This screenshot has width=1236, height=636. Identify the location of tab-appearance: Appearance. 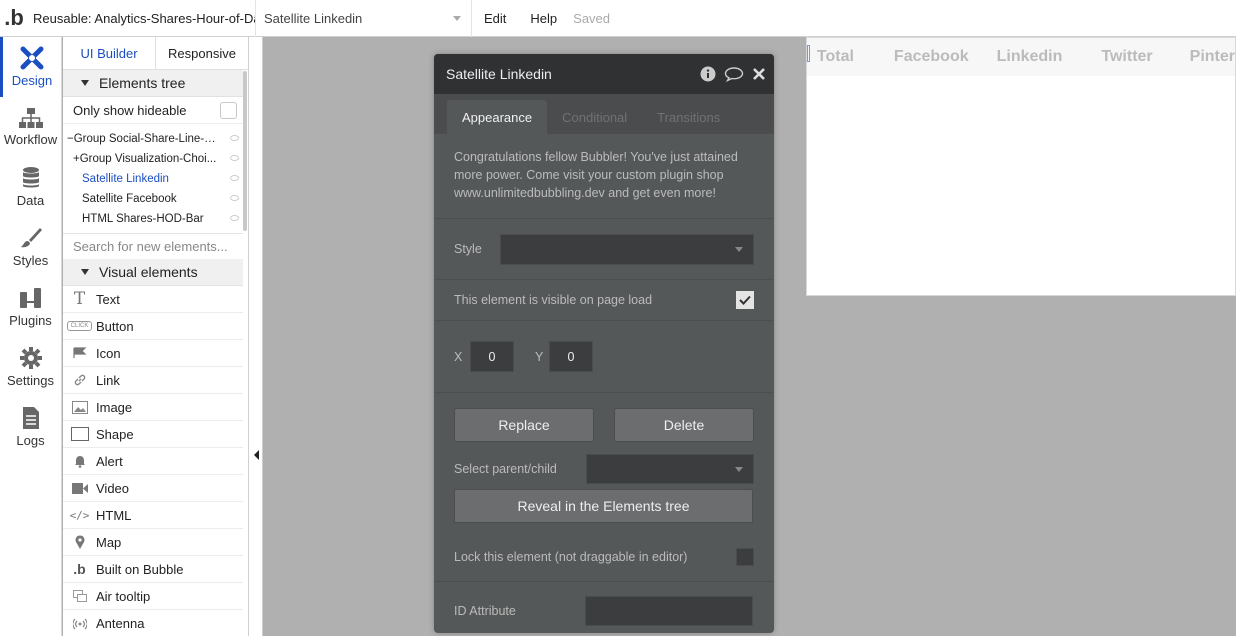
(497, 117).